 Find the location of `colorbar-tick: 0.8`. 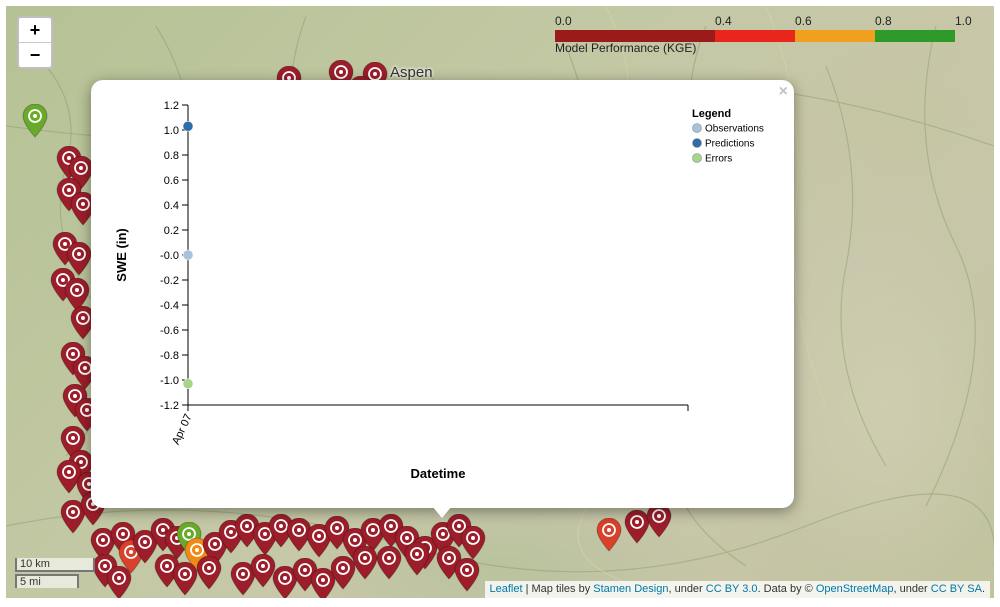

colorbar-tick: 0.8 is located at coordinates (883, 21).